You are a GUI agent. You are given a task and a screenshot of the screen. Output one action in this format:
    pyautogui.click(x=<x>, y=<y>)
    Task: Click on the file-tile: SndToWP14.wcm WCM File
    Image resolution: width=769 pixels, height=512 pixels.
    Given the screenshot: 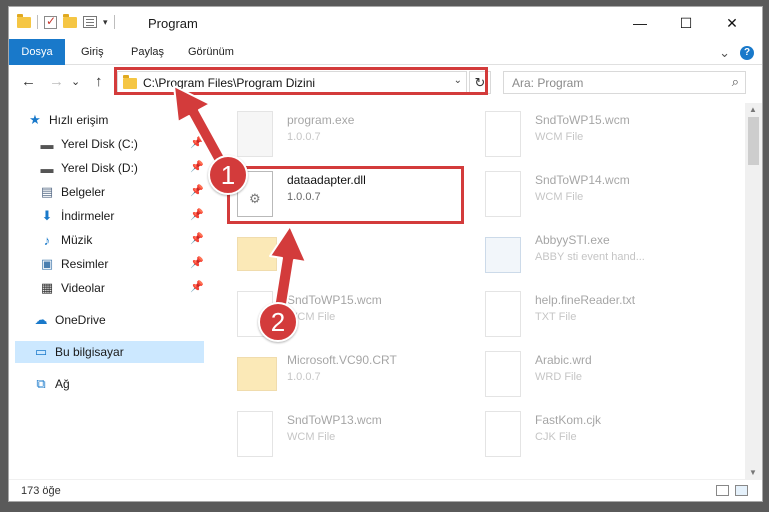 What is the action you would take?
    pyautogui.click(x=587, y=195)
    